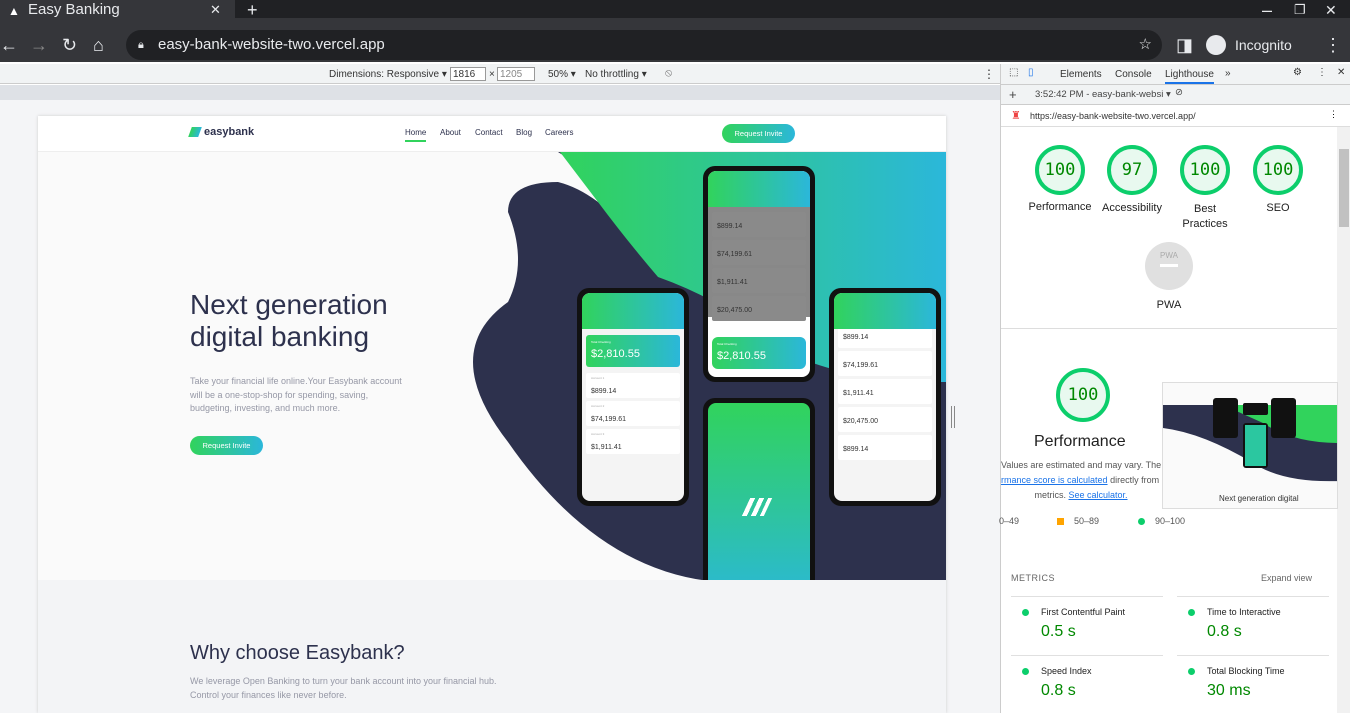 This screenshot has width=1350, height=713. Describe the element at coordinates (1205, 170) in the screenshot. I see `score-gauge-best-practices: 100` at that location.